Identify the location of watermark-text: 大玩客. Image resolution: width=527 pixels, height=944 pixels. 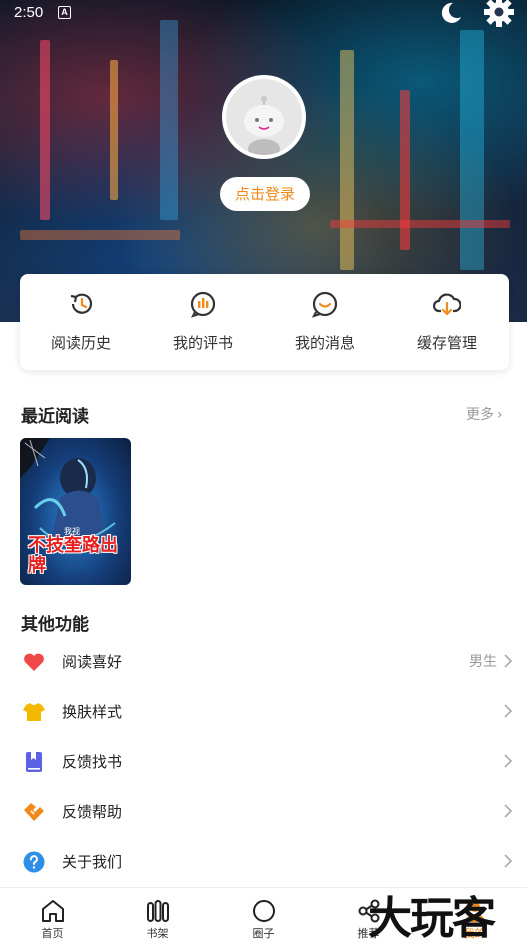
(432, 918).